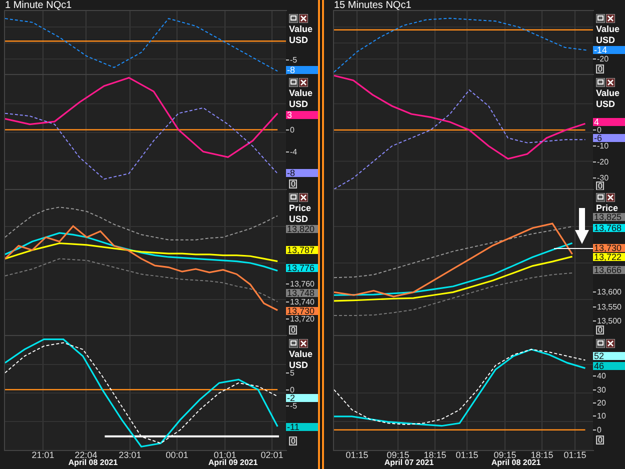 The image size is (625, 469). I want to click on value-badge: -6, so click(609, 138).